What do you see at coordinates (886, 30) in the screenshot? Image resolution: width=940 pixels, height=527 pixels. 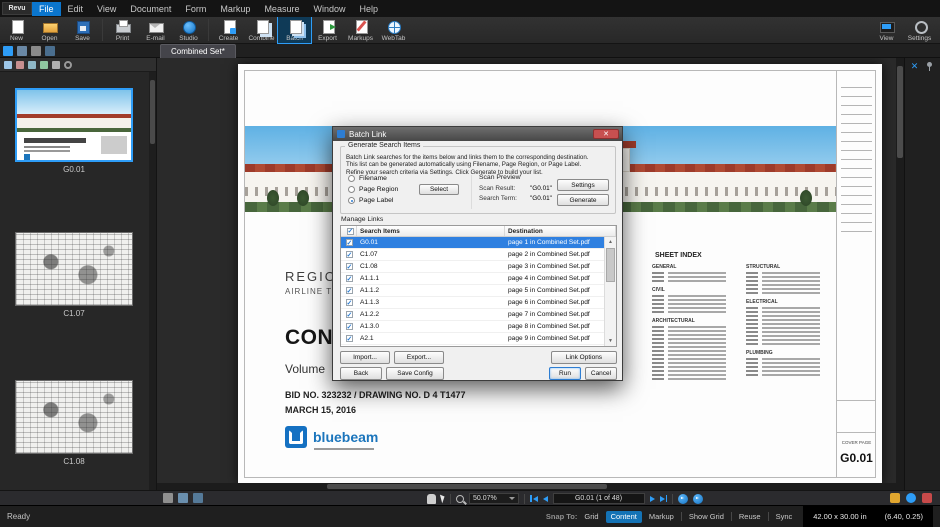 I see `view-button: View` at bounding box center [886, 30].